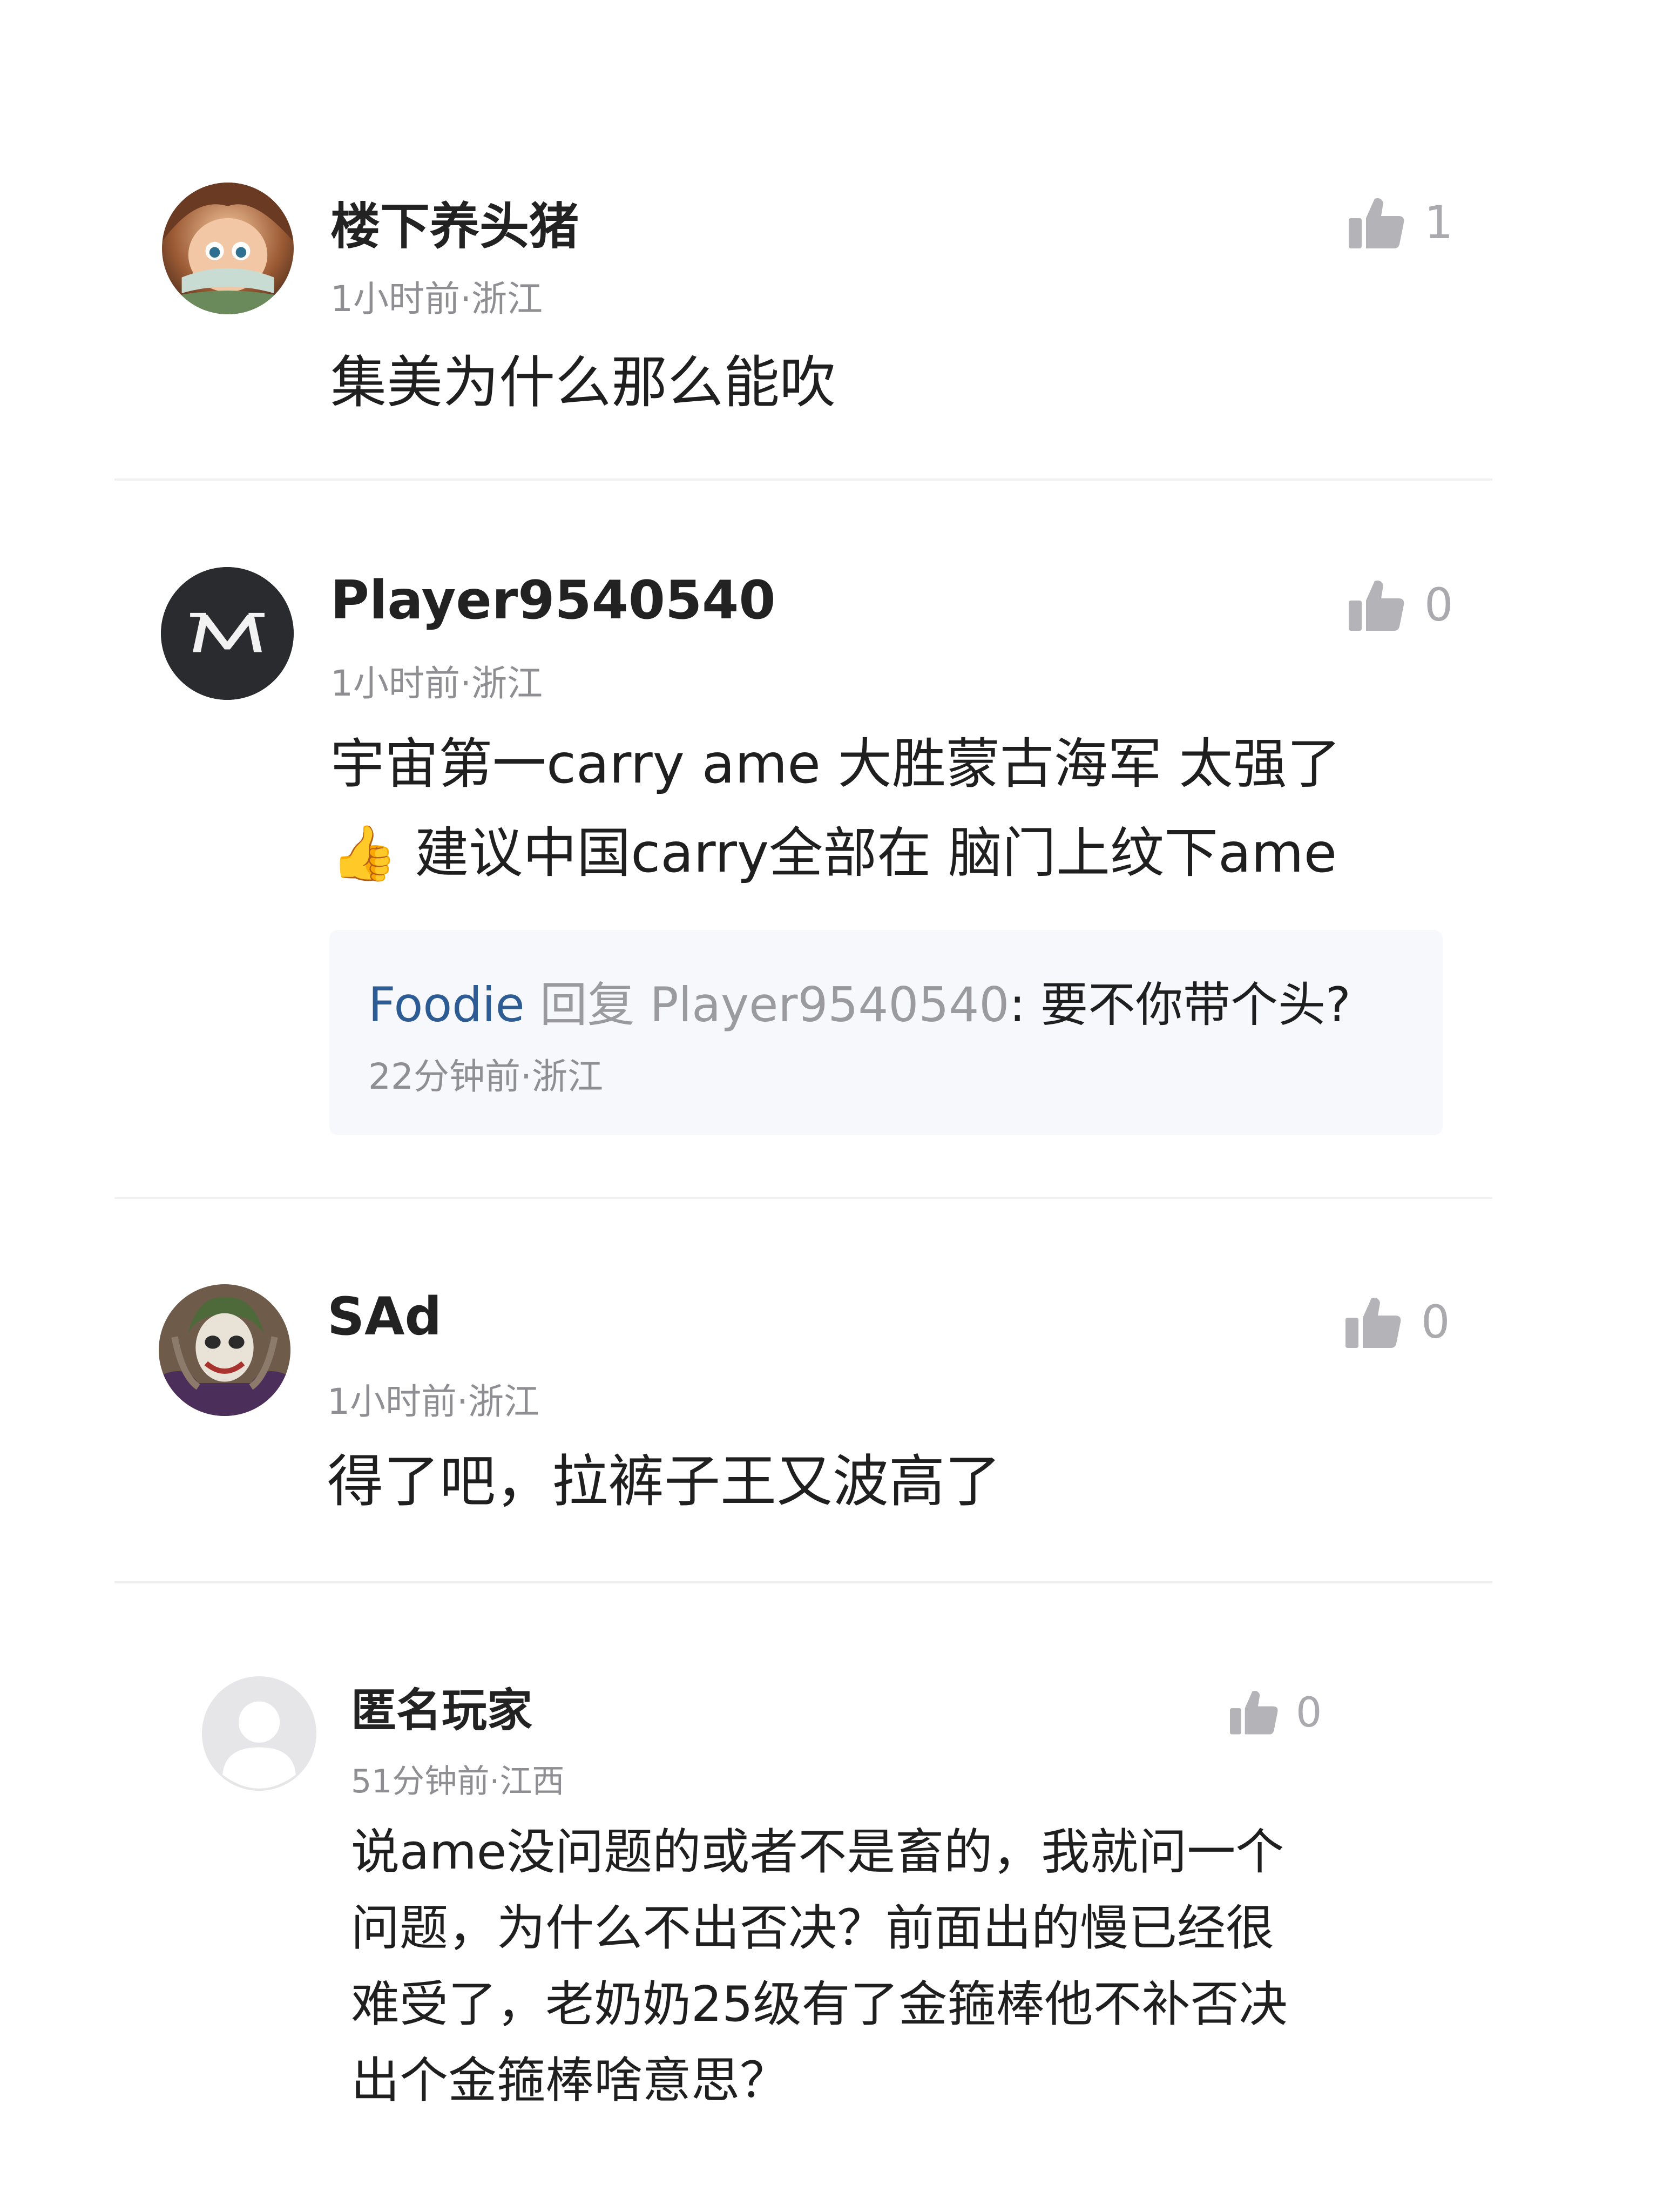 The height and width of the screenshot is (2212, 1677). I want to click on comment-text-line-4: 出个金箍棒啥意思？, so click(569, 2080).